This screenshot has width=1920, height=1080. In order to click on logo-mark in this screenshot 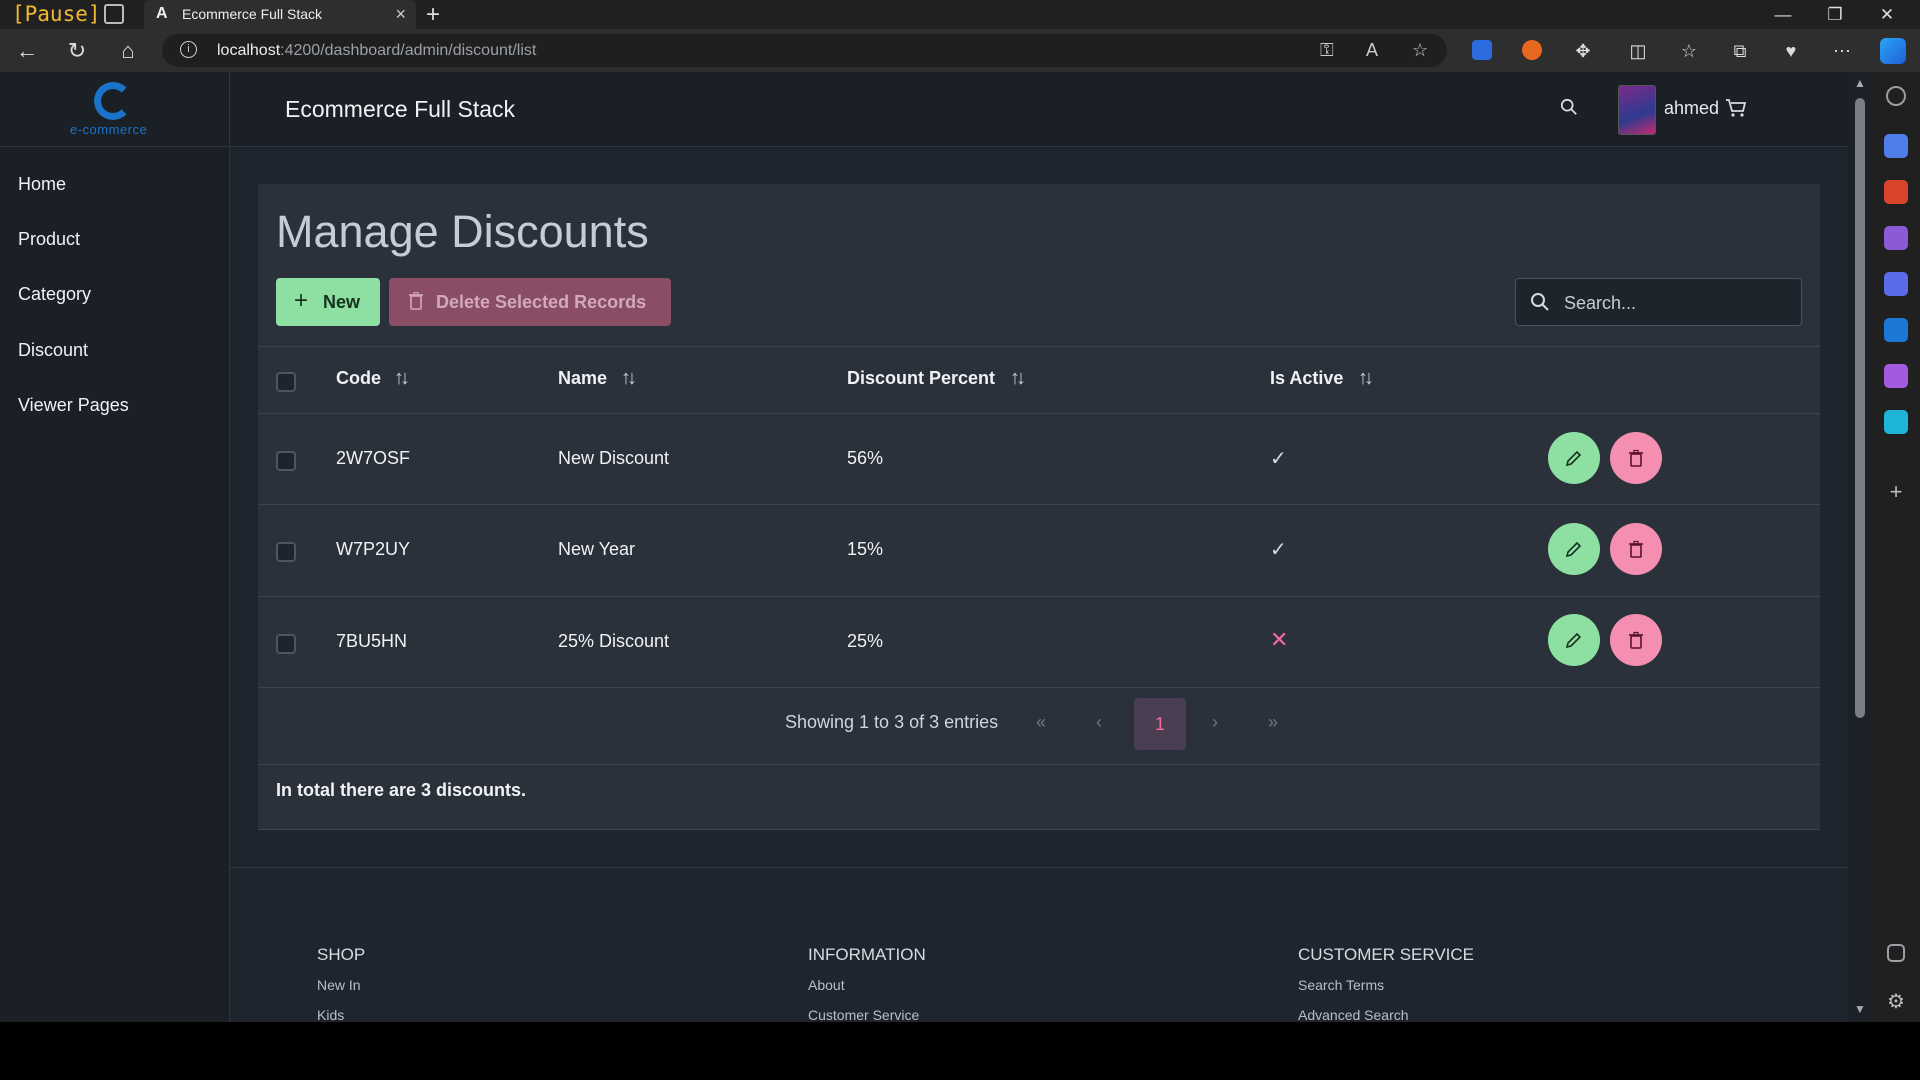, I will do `click(113, 101)`.